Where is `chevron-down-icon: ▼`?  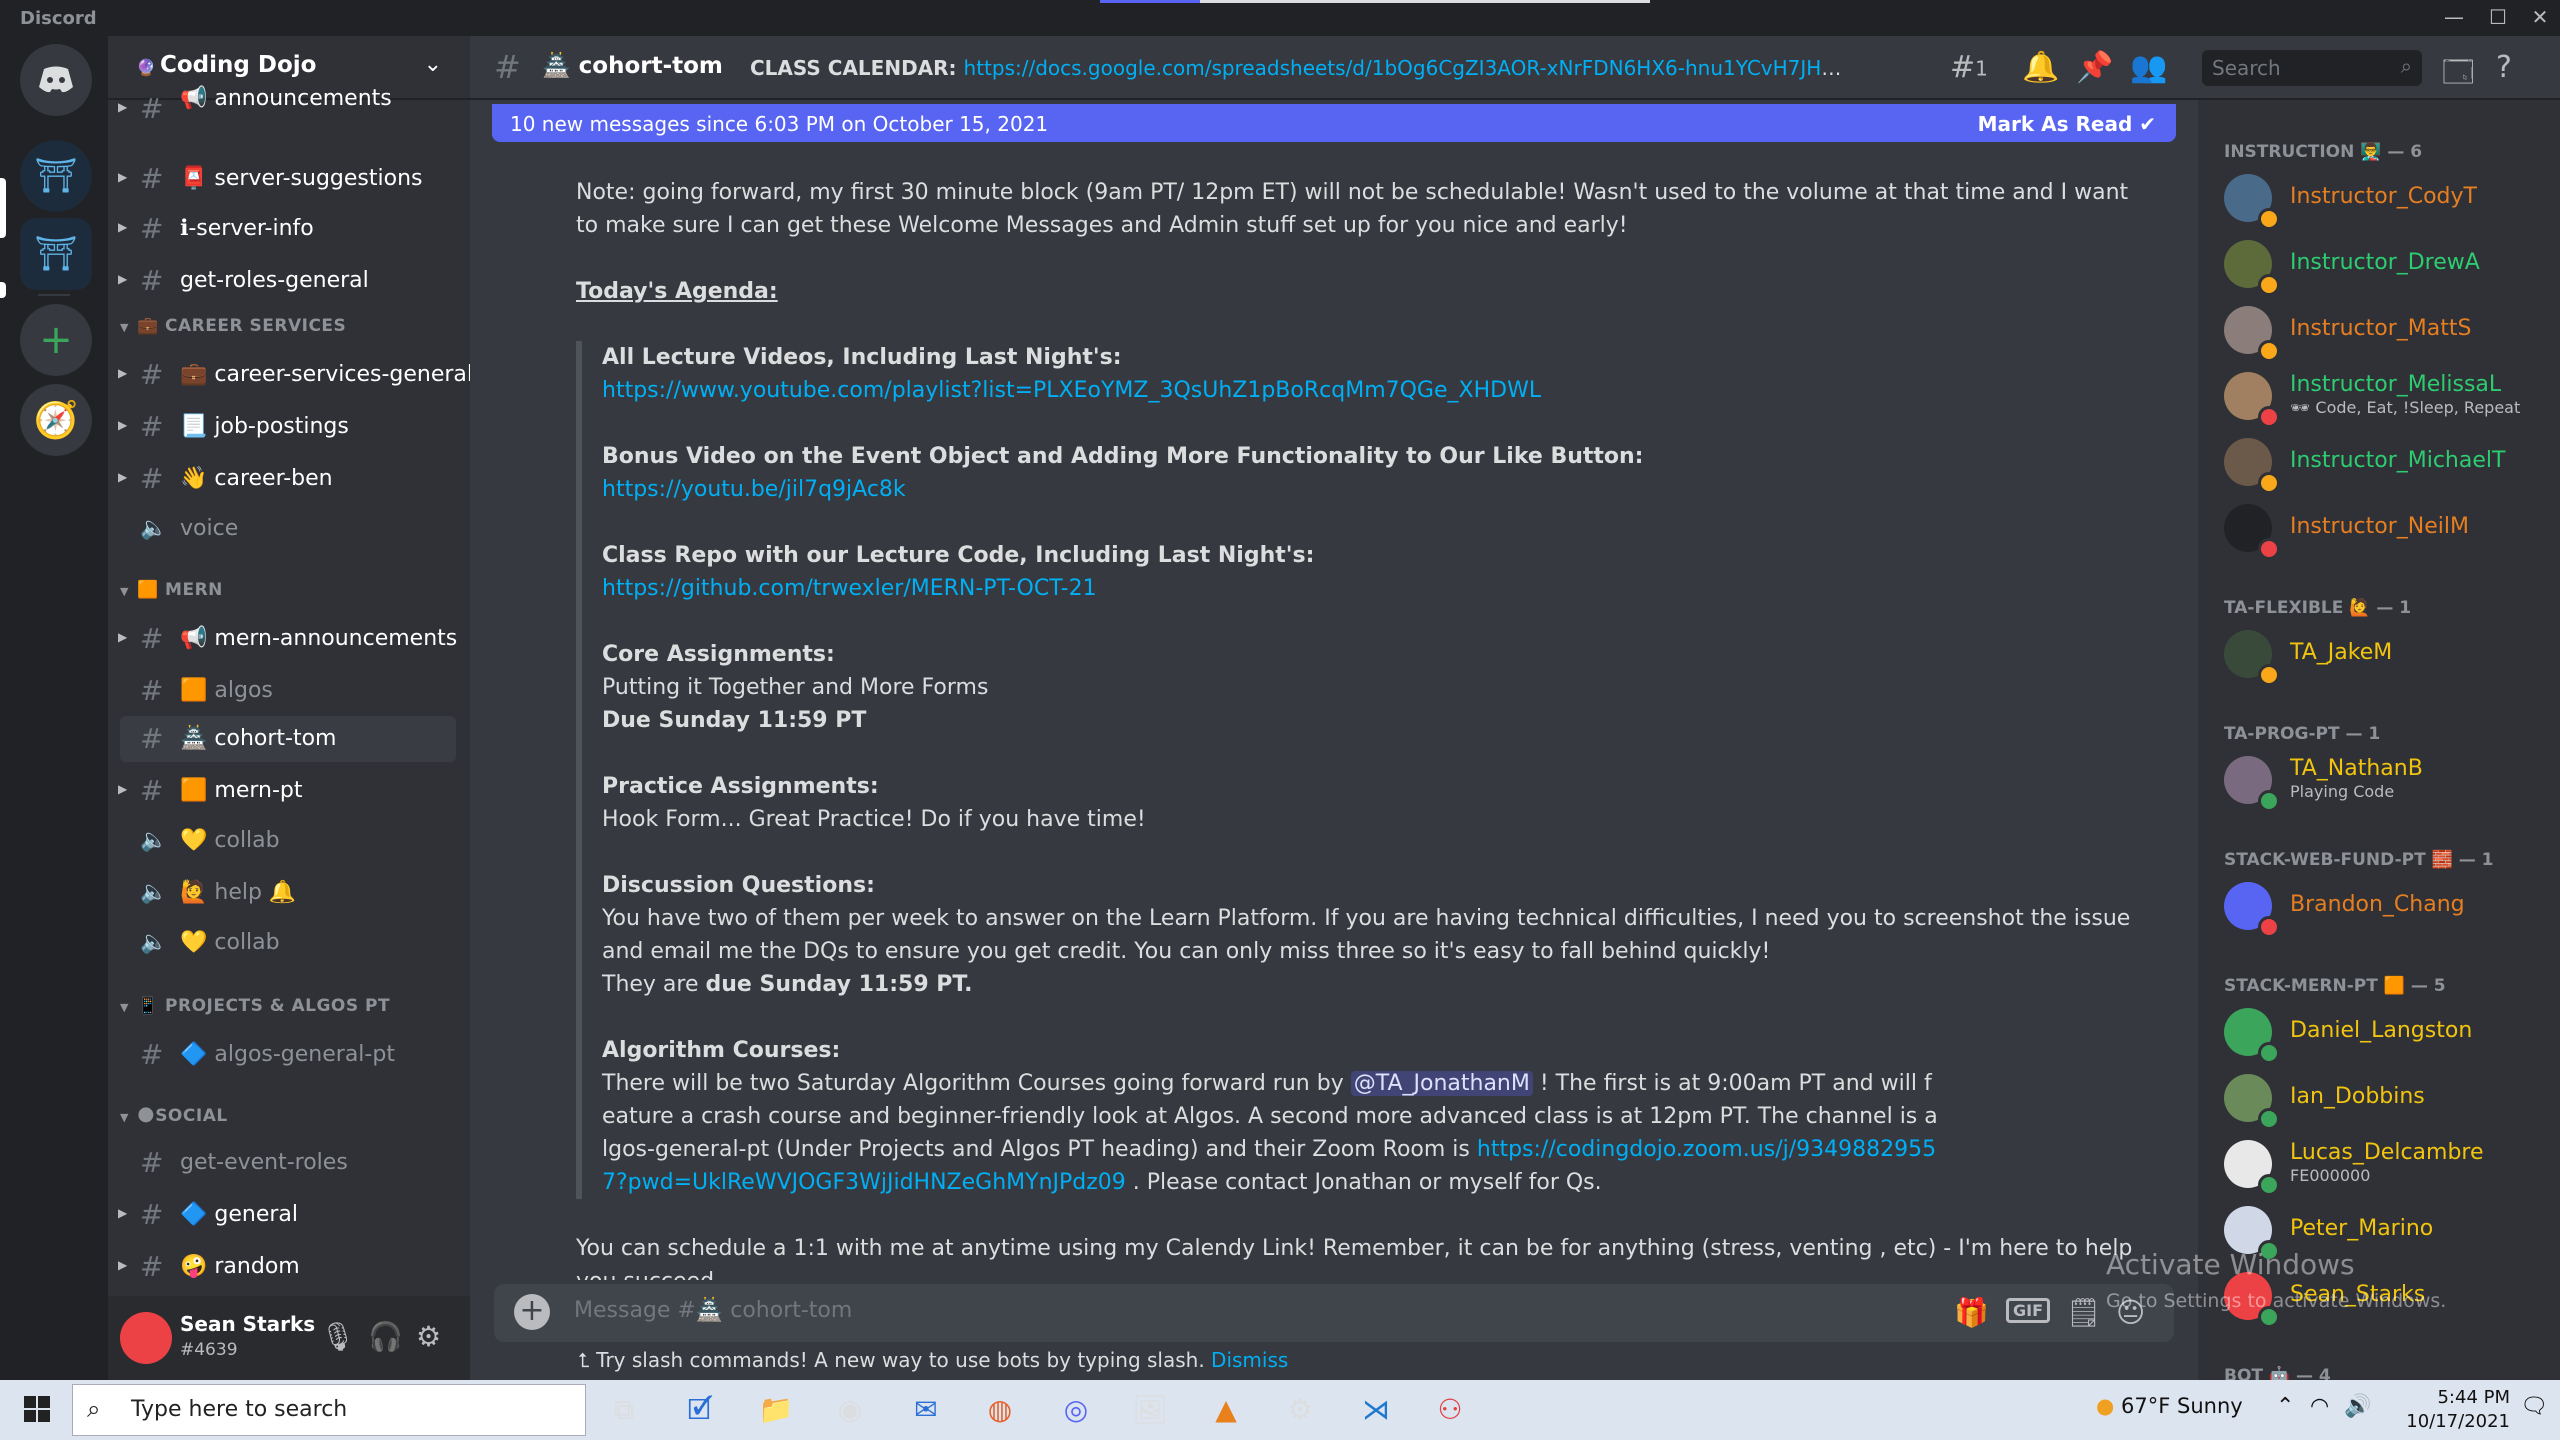 chevron-down-icon: ▼ is located at coordinates (124, 327).